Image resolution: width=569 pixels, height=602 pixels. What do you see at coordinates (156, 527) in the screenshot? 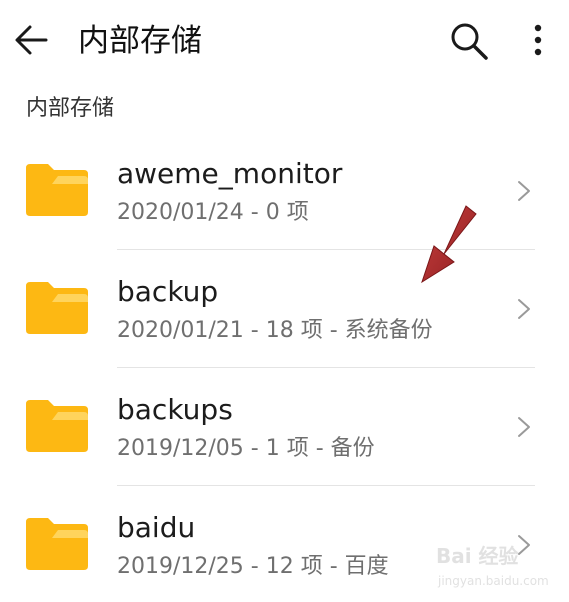
I see `folder-name: baidu` at bounding box center [156, 527].